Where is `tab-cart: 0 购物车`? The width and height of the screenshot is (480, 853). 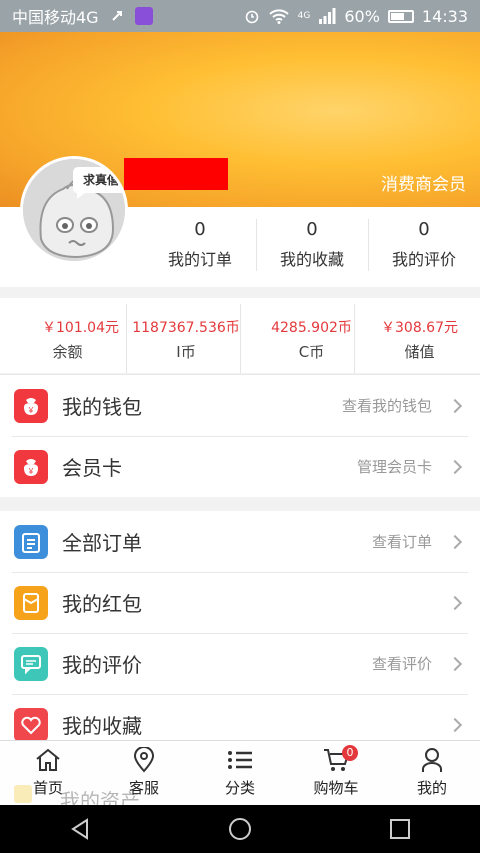
tab-cart: 0 购物车 is located at coordinates (336, 773).